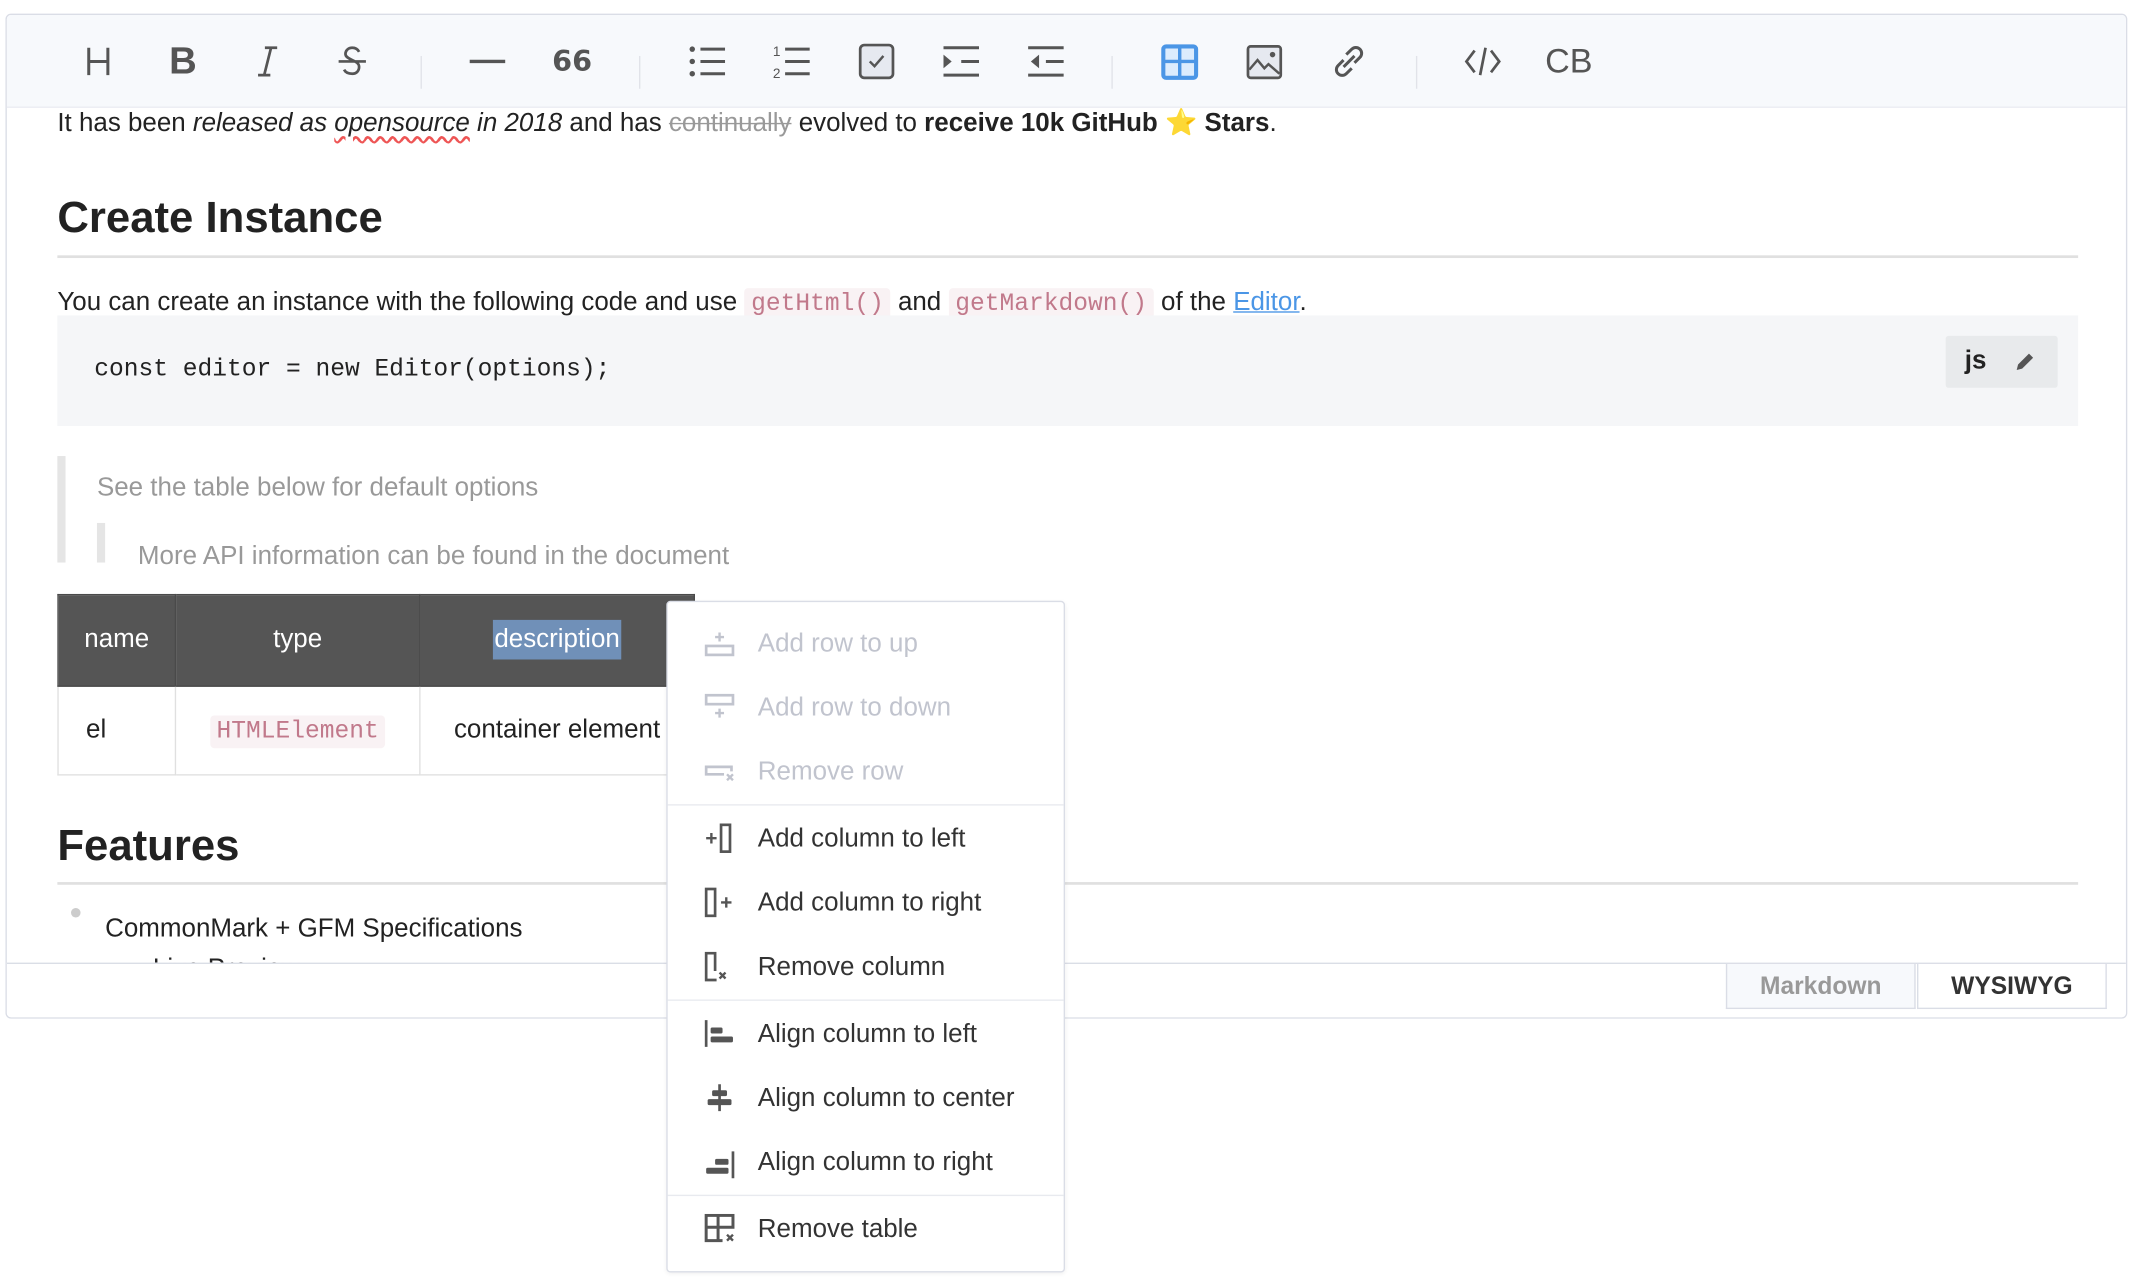 This screenshot has width=2130, height=1286. What do you see at coordinates (2001, 361) in the screenshot?
I see `code-language-badge: js` at bounding box center [2001, 361].